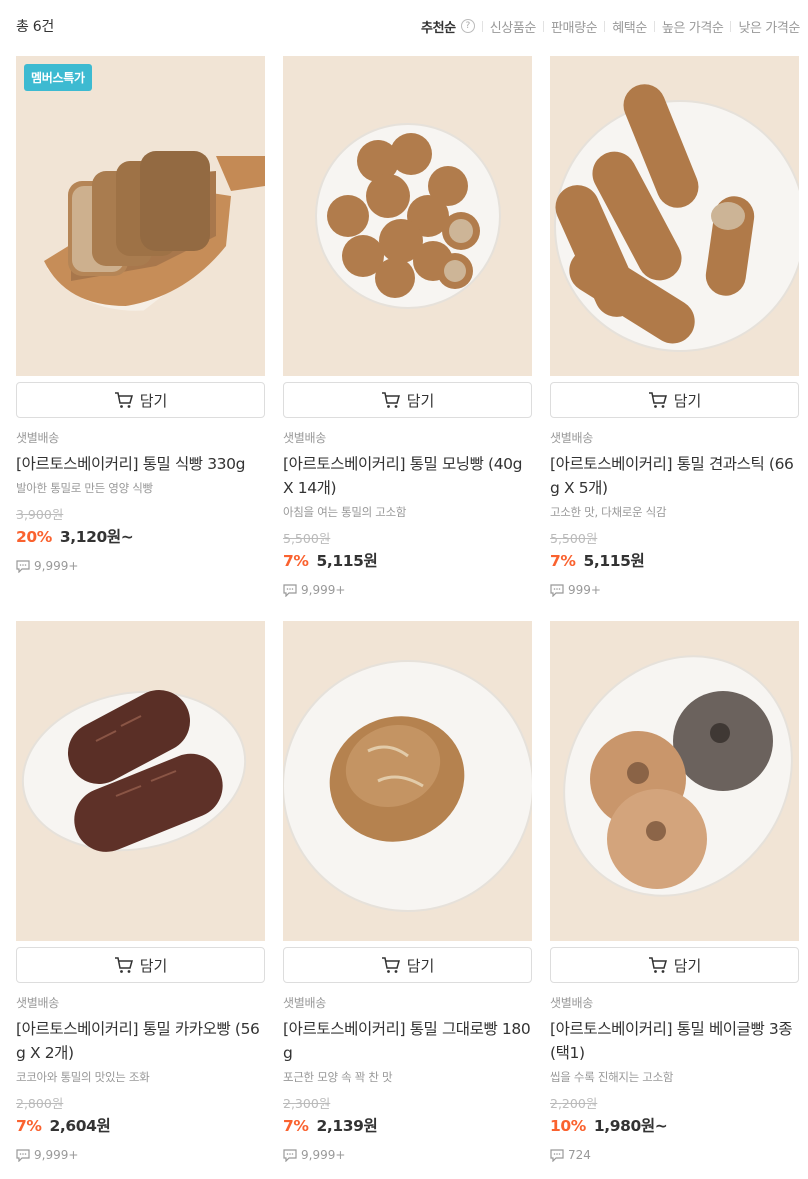 The image size is (808, 1179). What do you see at coordinates (140, 216) in the screenshot?
I see `product-image-whole-wheat-bread: 멤버스특가` at bounding box center [140, 216].